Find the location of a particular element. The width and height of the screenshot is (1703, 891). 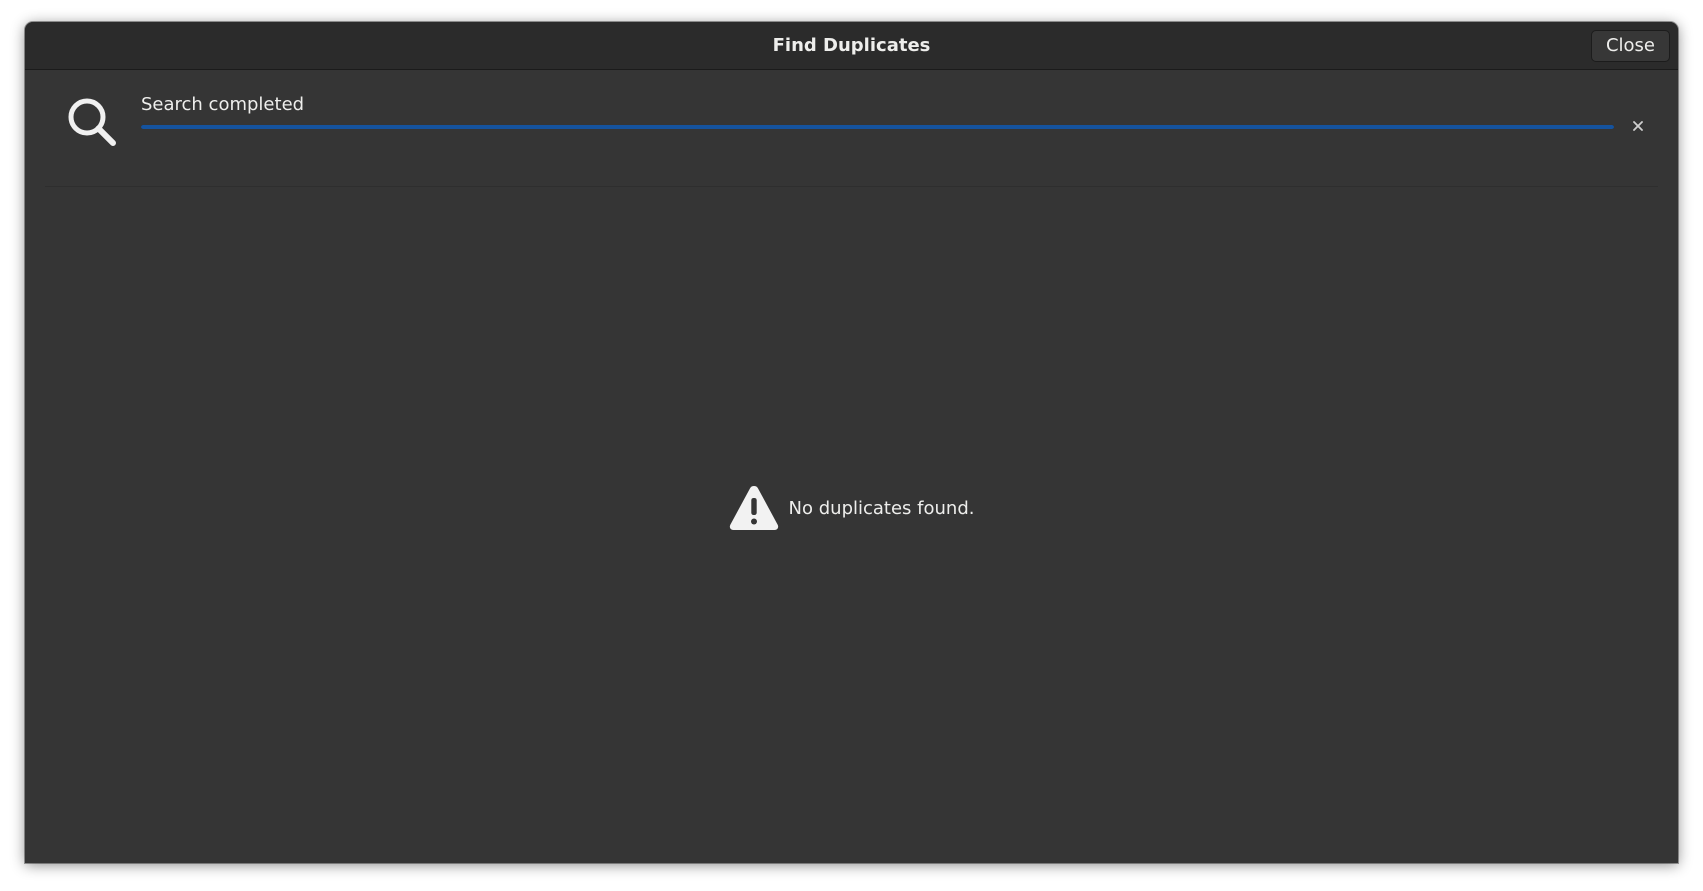

search-status-text: Search completed is located at coordinates (223, 104).